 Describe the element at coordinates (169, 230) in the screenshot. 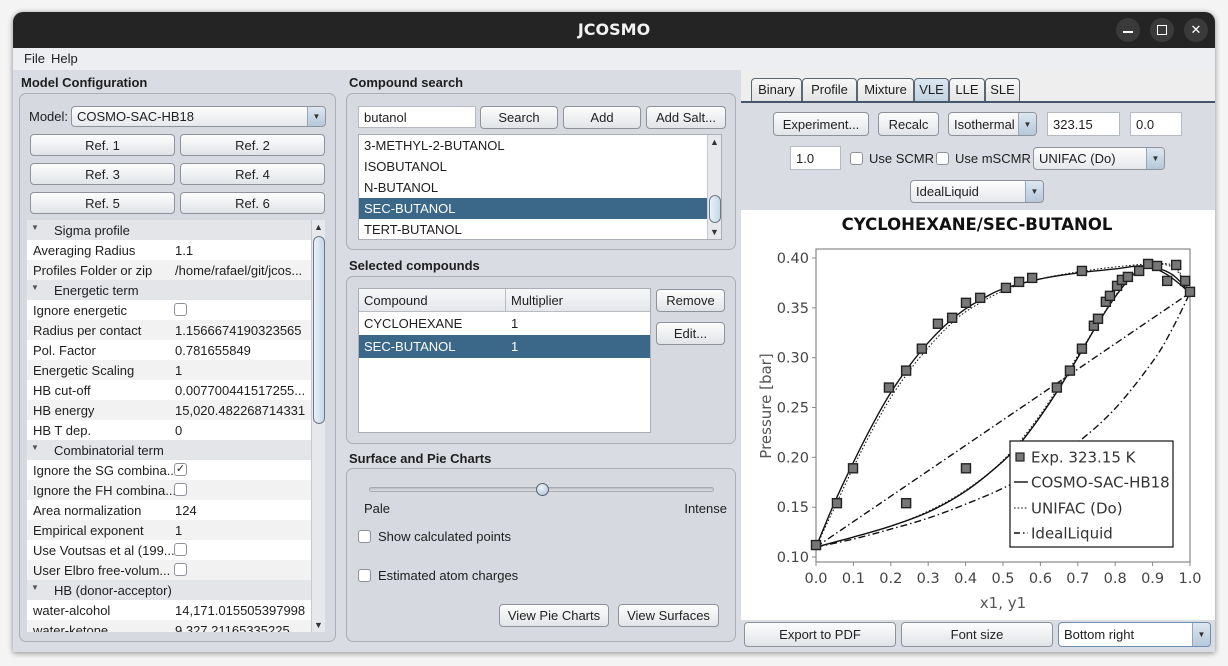

I see `property-category: ▼ Sigma profile` at that location.